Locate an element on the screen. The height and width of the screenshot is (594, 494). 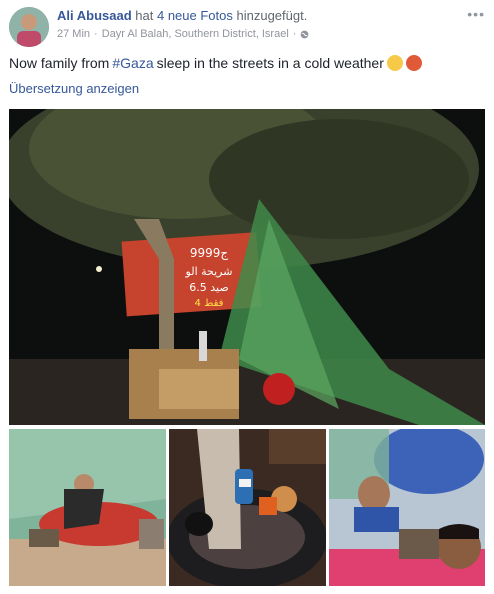
see-translation-link: Übersetzung anzeigen is located at coordinates (74, 88).